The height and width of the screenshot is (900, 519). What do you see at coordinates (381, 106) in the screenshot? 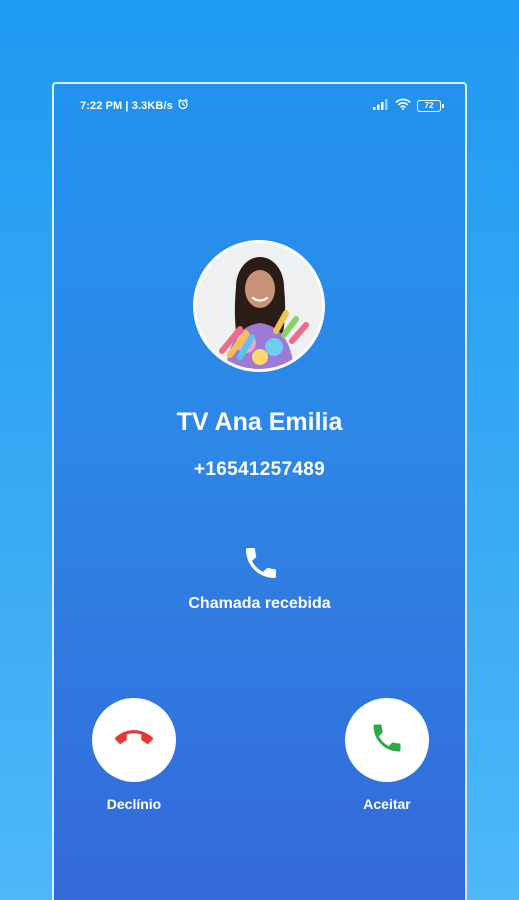
I see `signal-icon` at bounding box center [381, 106].